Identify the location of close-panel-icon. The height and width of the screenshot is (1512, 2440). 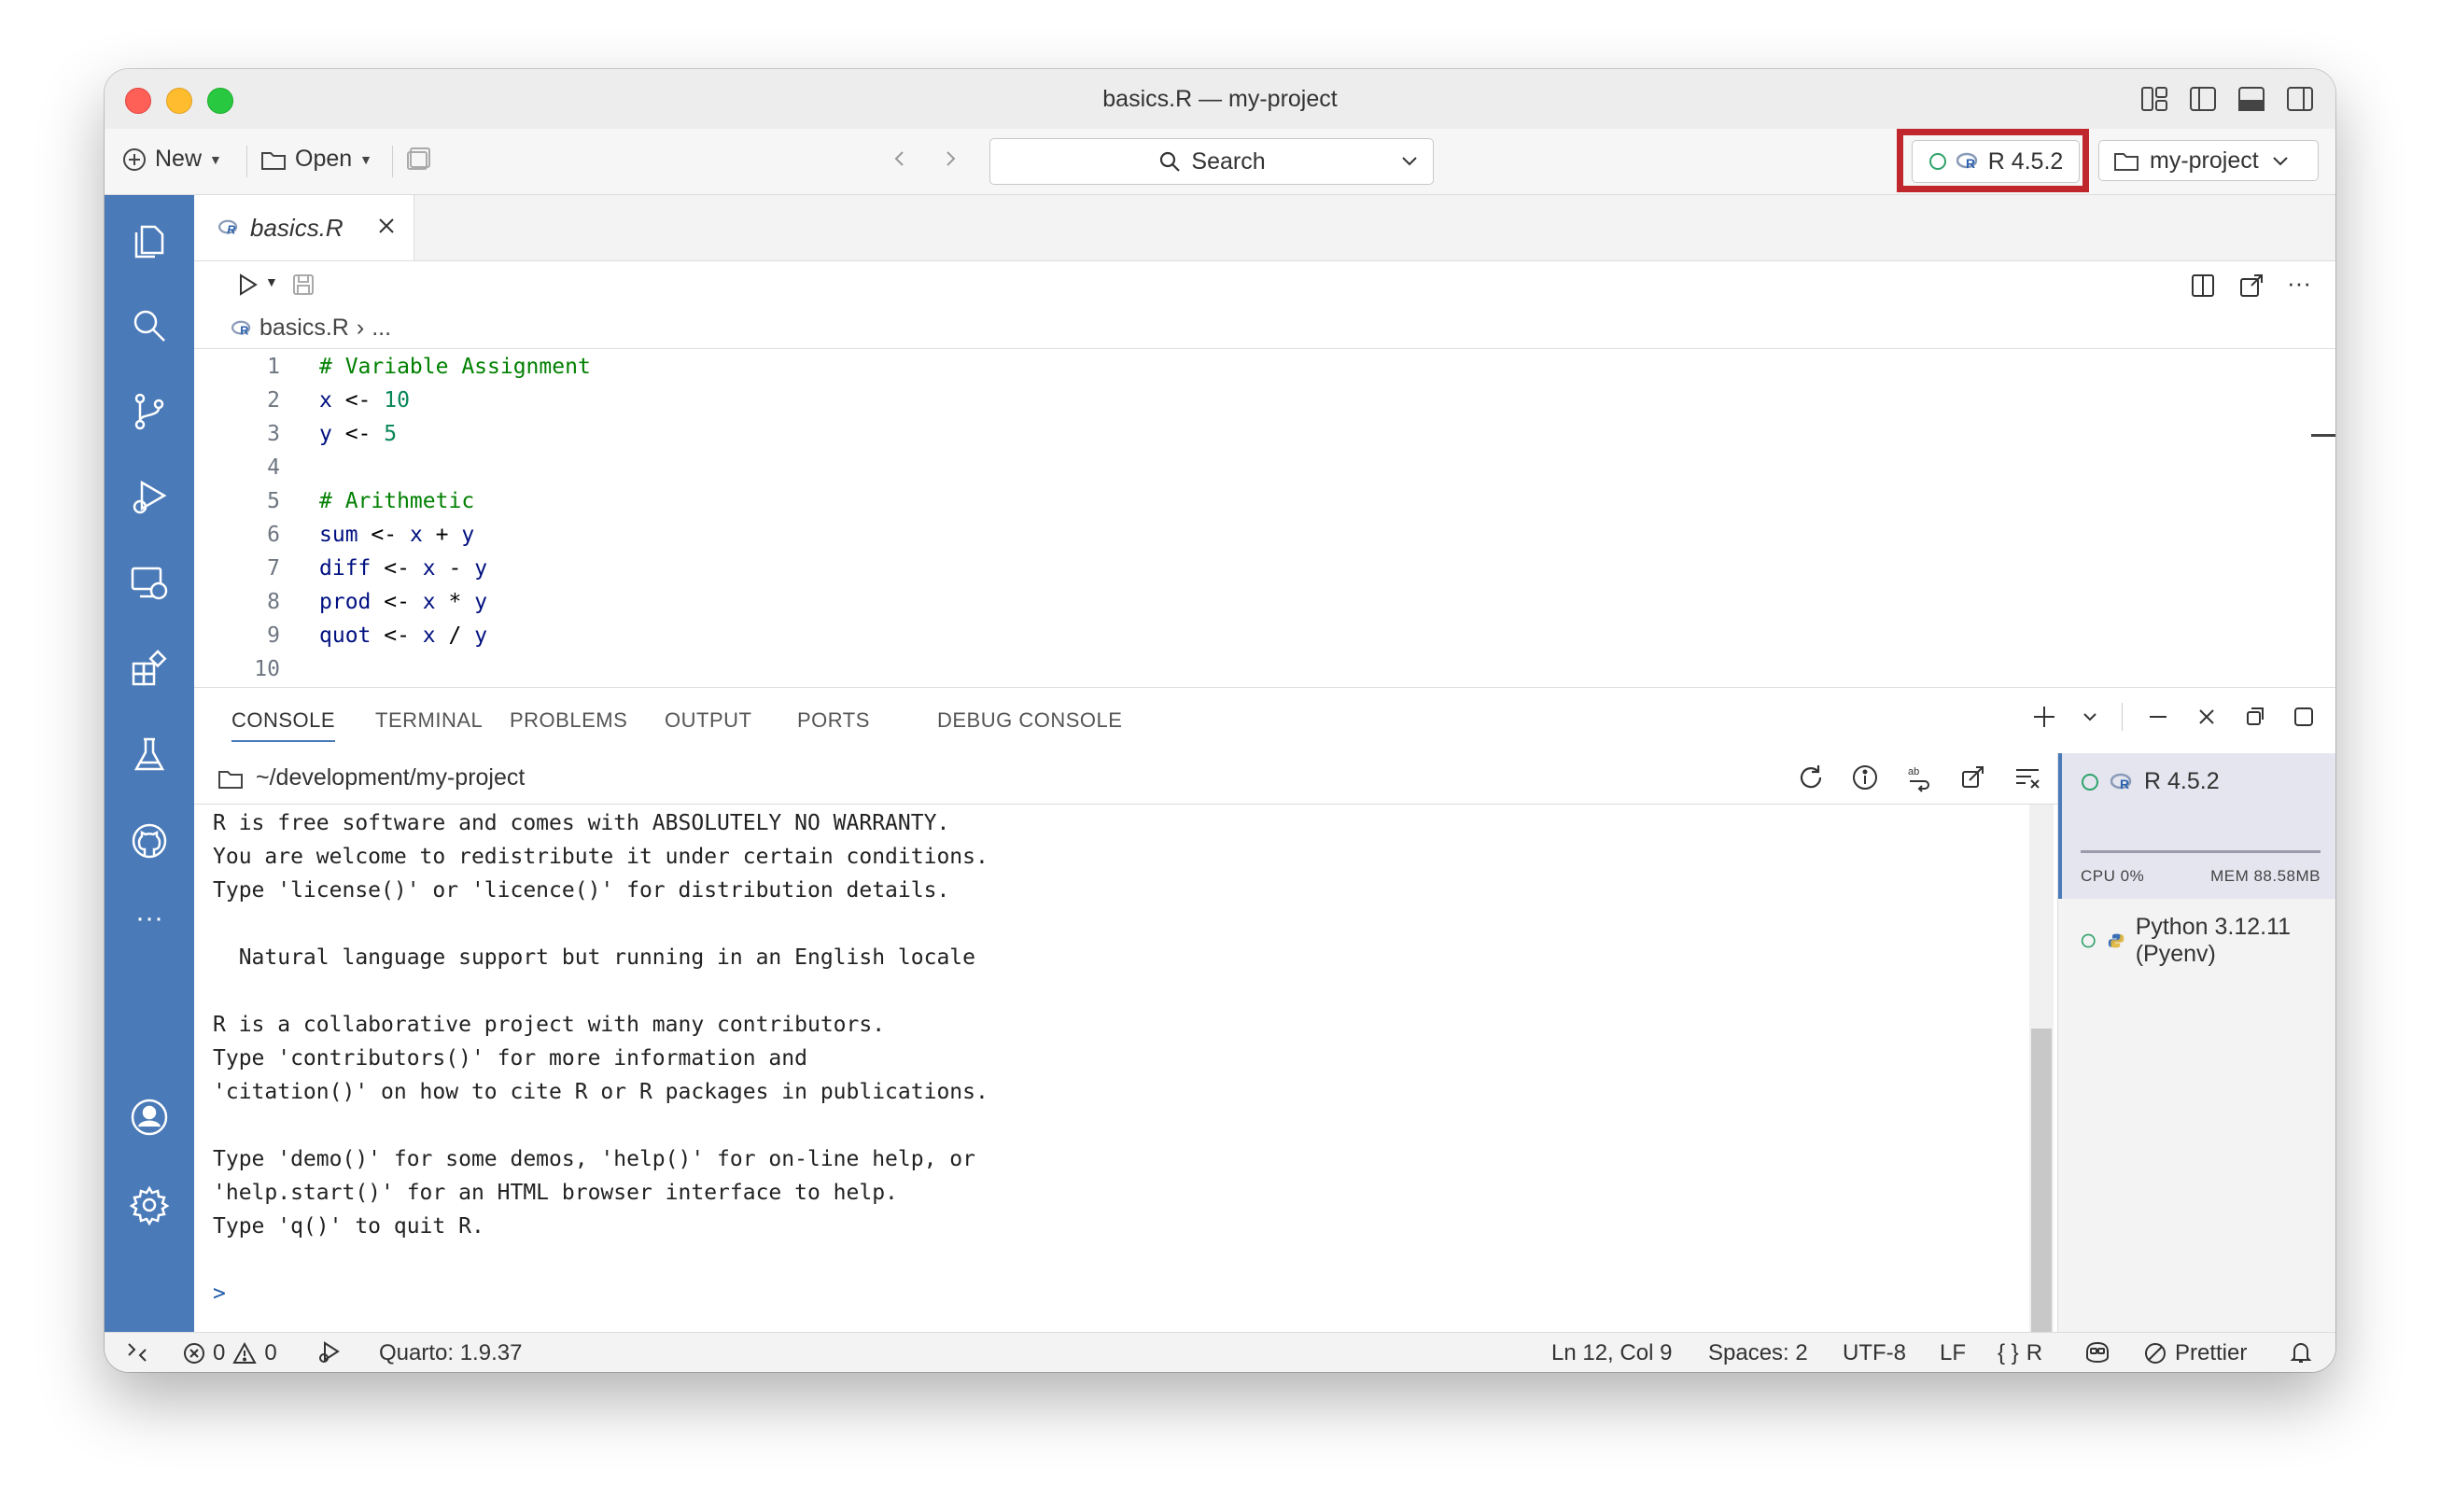
(2207, 717).